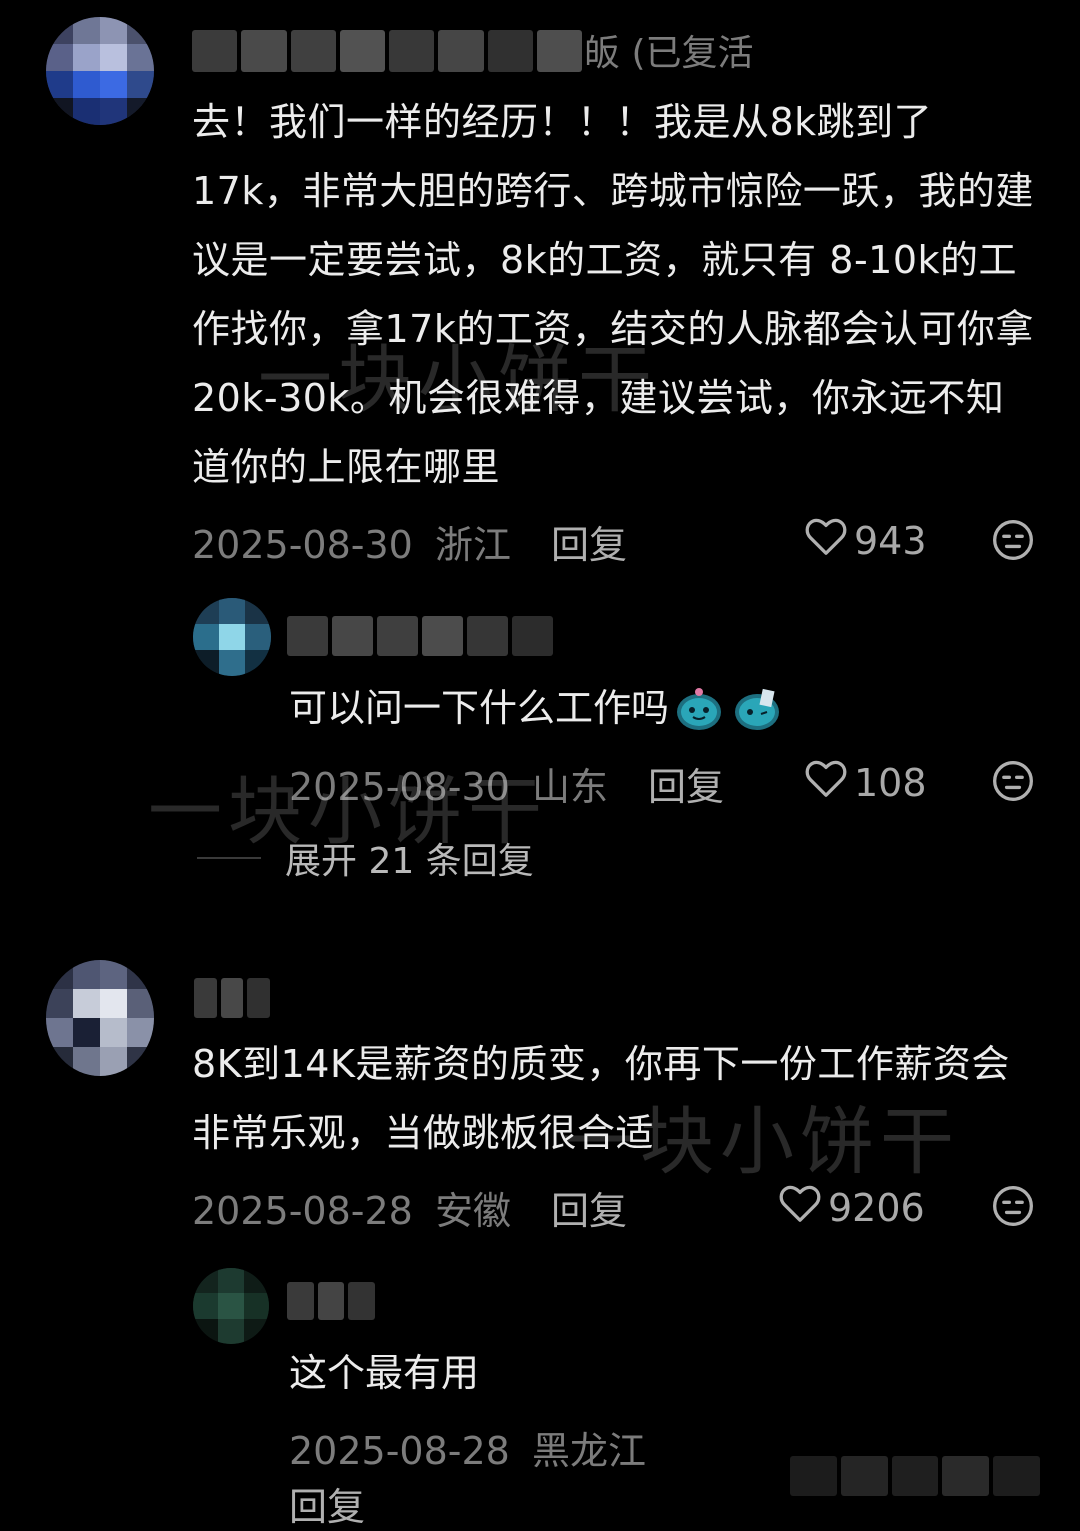  Describe the element at coordinates (569, 787) in the screenshot. I see `reply-region: 山东` at that location.